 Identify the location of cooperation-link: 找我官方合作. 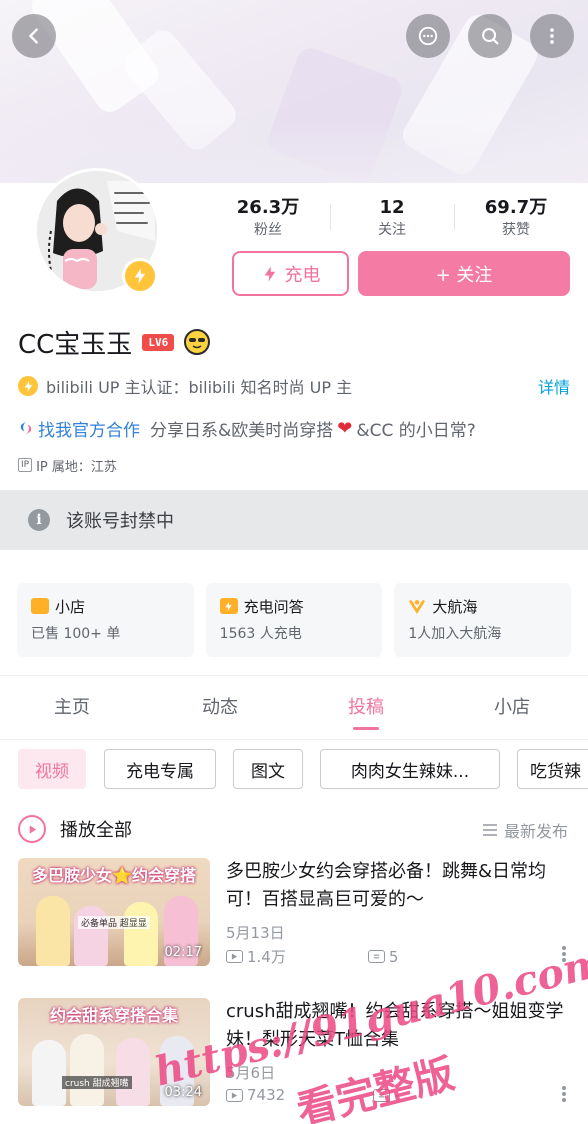
(89, 428).